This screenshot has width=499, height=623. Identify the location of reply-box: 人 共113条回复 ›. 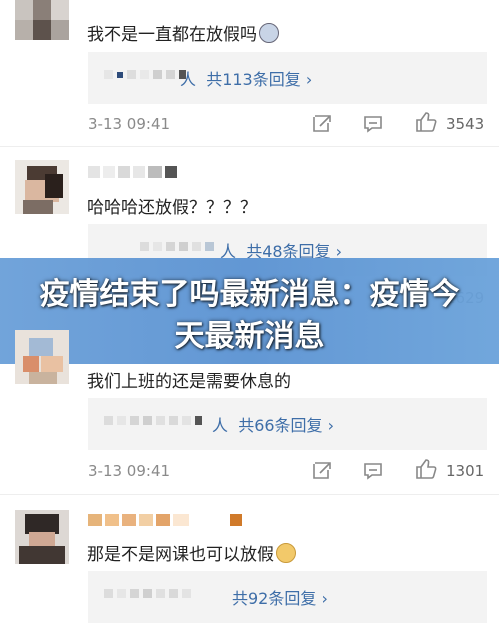
(287, 78).